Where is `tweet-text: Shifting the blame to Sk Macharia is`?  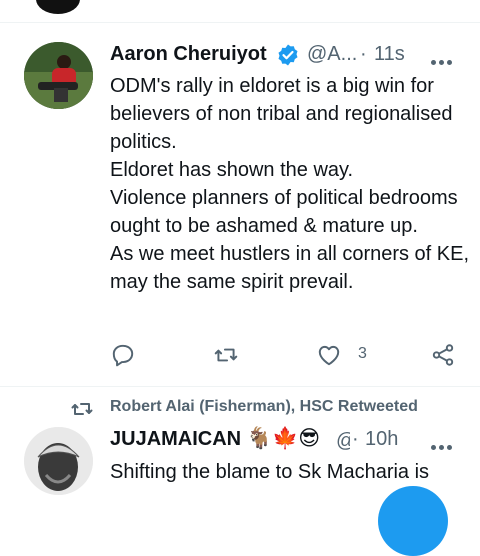 tweet-text: Shifting the blame to Sk Macharia is is located at coordinates (270, 472).